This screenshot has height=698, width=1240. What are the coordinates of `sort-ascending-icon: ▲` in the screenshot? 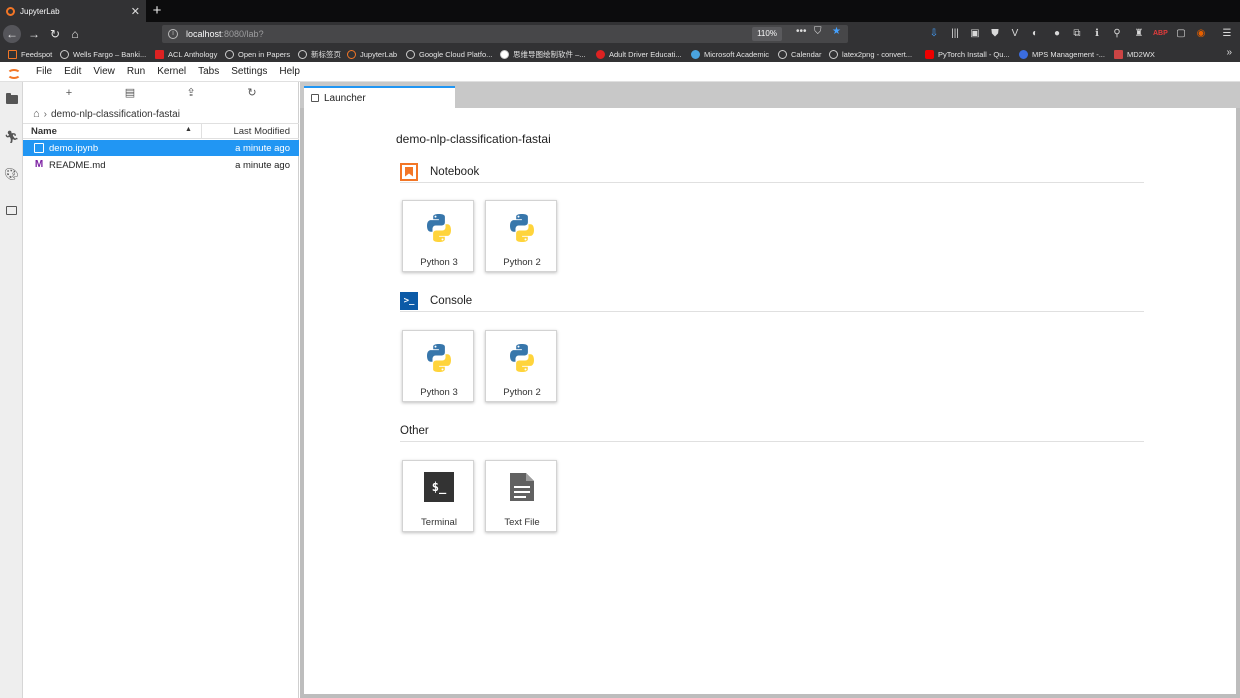 It's located at (188, 129).